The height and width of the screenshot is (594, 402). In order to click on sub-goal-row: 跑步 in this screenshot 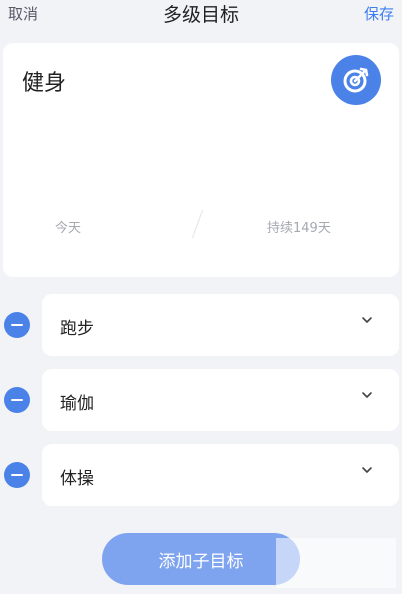, I will do `click(201, 325)`.